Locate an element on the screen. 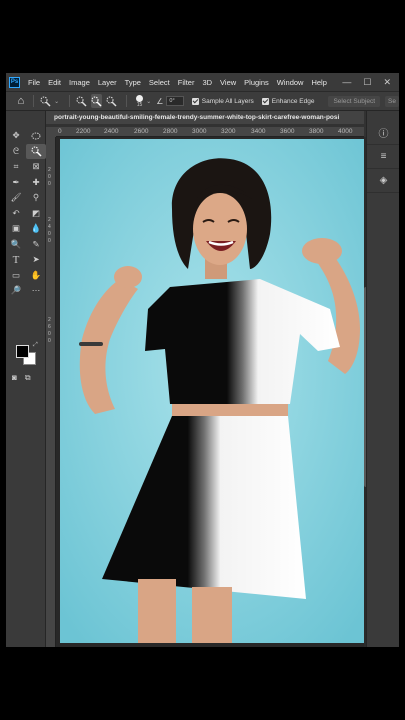  crop-icon: ⌗ is located at coordinates (16, 167).